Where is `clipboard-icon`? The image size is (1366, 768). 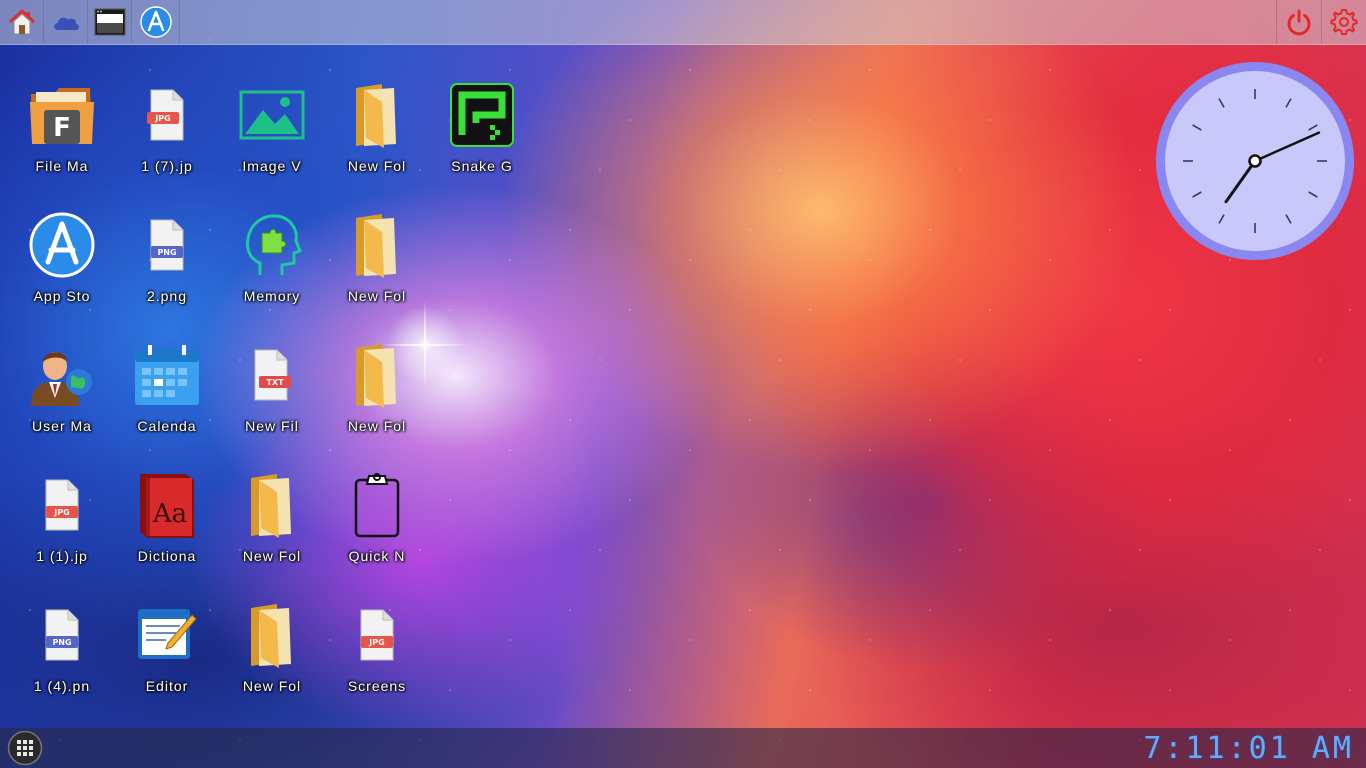
clipboard-icon is located at coordinates (377, 505).